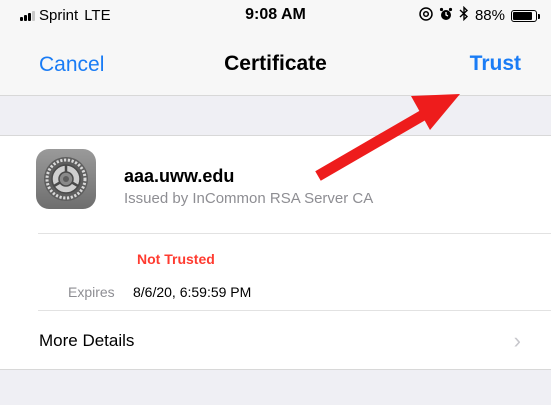  Describe the element at coordinates (179, 176) in the screenshot. I see `certificate-name: aaa.uww.edu` at that location.